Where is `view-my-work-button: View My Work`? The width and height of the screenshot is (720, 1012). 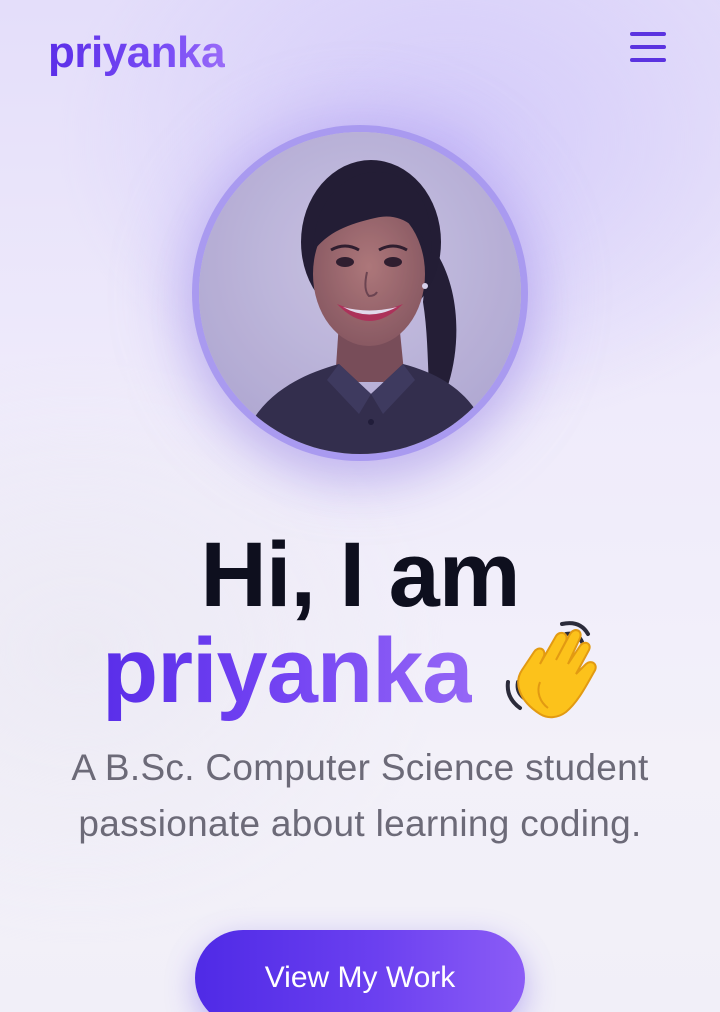
view-my-work-button: View My Work is located at coordinates (360, 971).